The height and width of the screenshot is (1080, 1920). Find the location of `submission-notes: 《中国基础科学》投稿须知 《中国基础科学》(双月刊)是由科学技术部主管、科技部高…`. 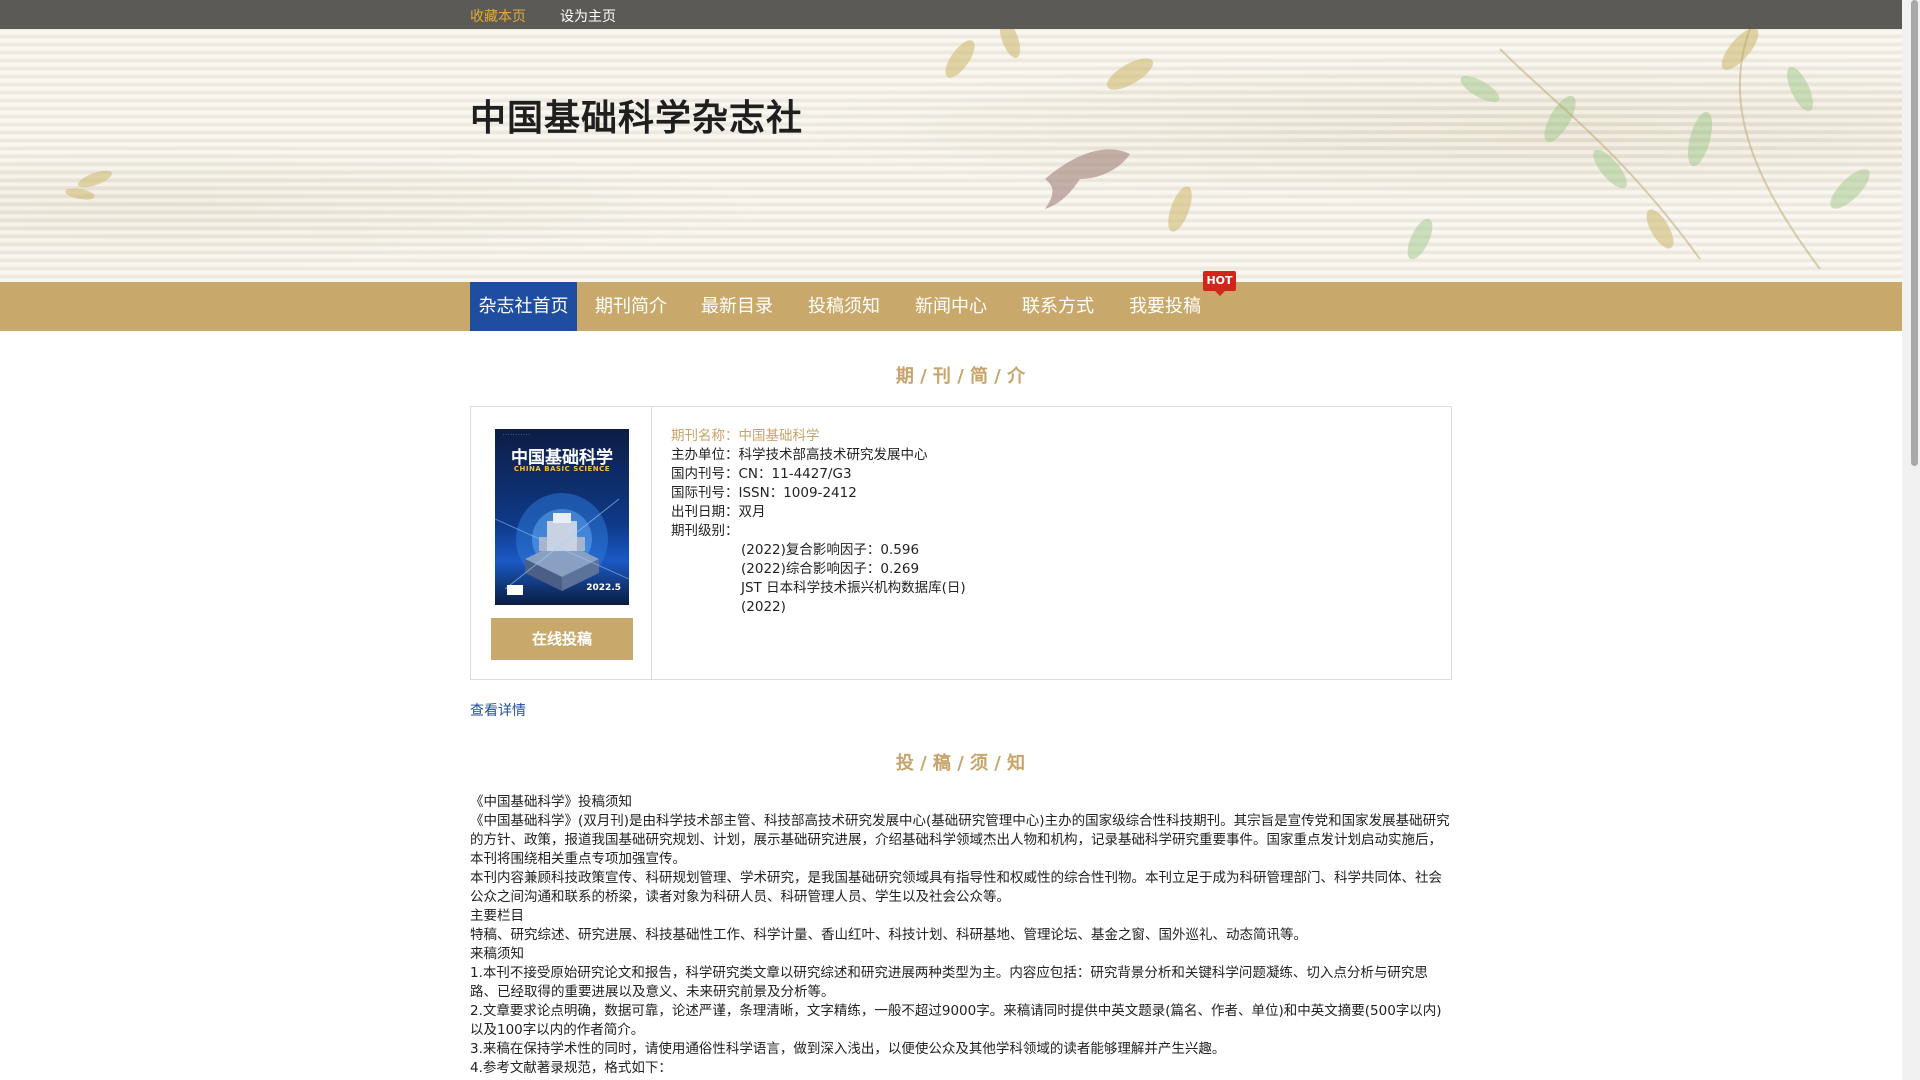

submission-notes: 《中国基础科学》投稿须知 《中国基础科学》(双月刊)是由科学技术部主管、科技部高… is located at coordinates (960, 935).